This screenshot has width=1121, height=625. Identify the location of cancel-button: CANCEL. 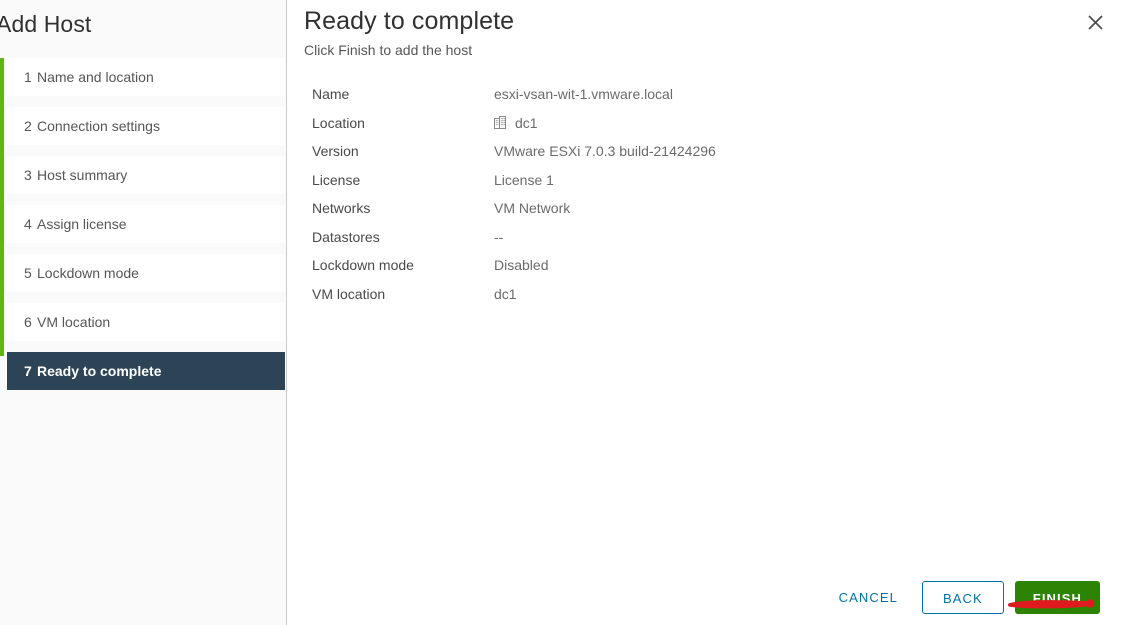
(868, 597).